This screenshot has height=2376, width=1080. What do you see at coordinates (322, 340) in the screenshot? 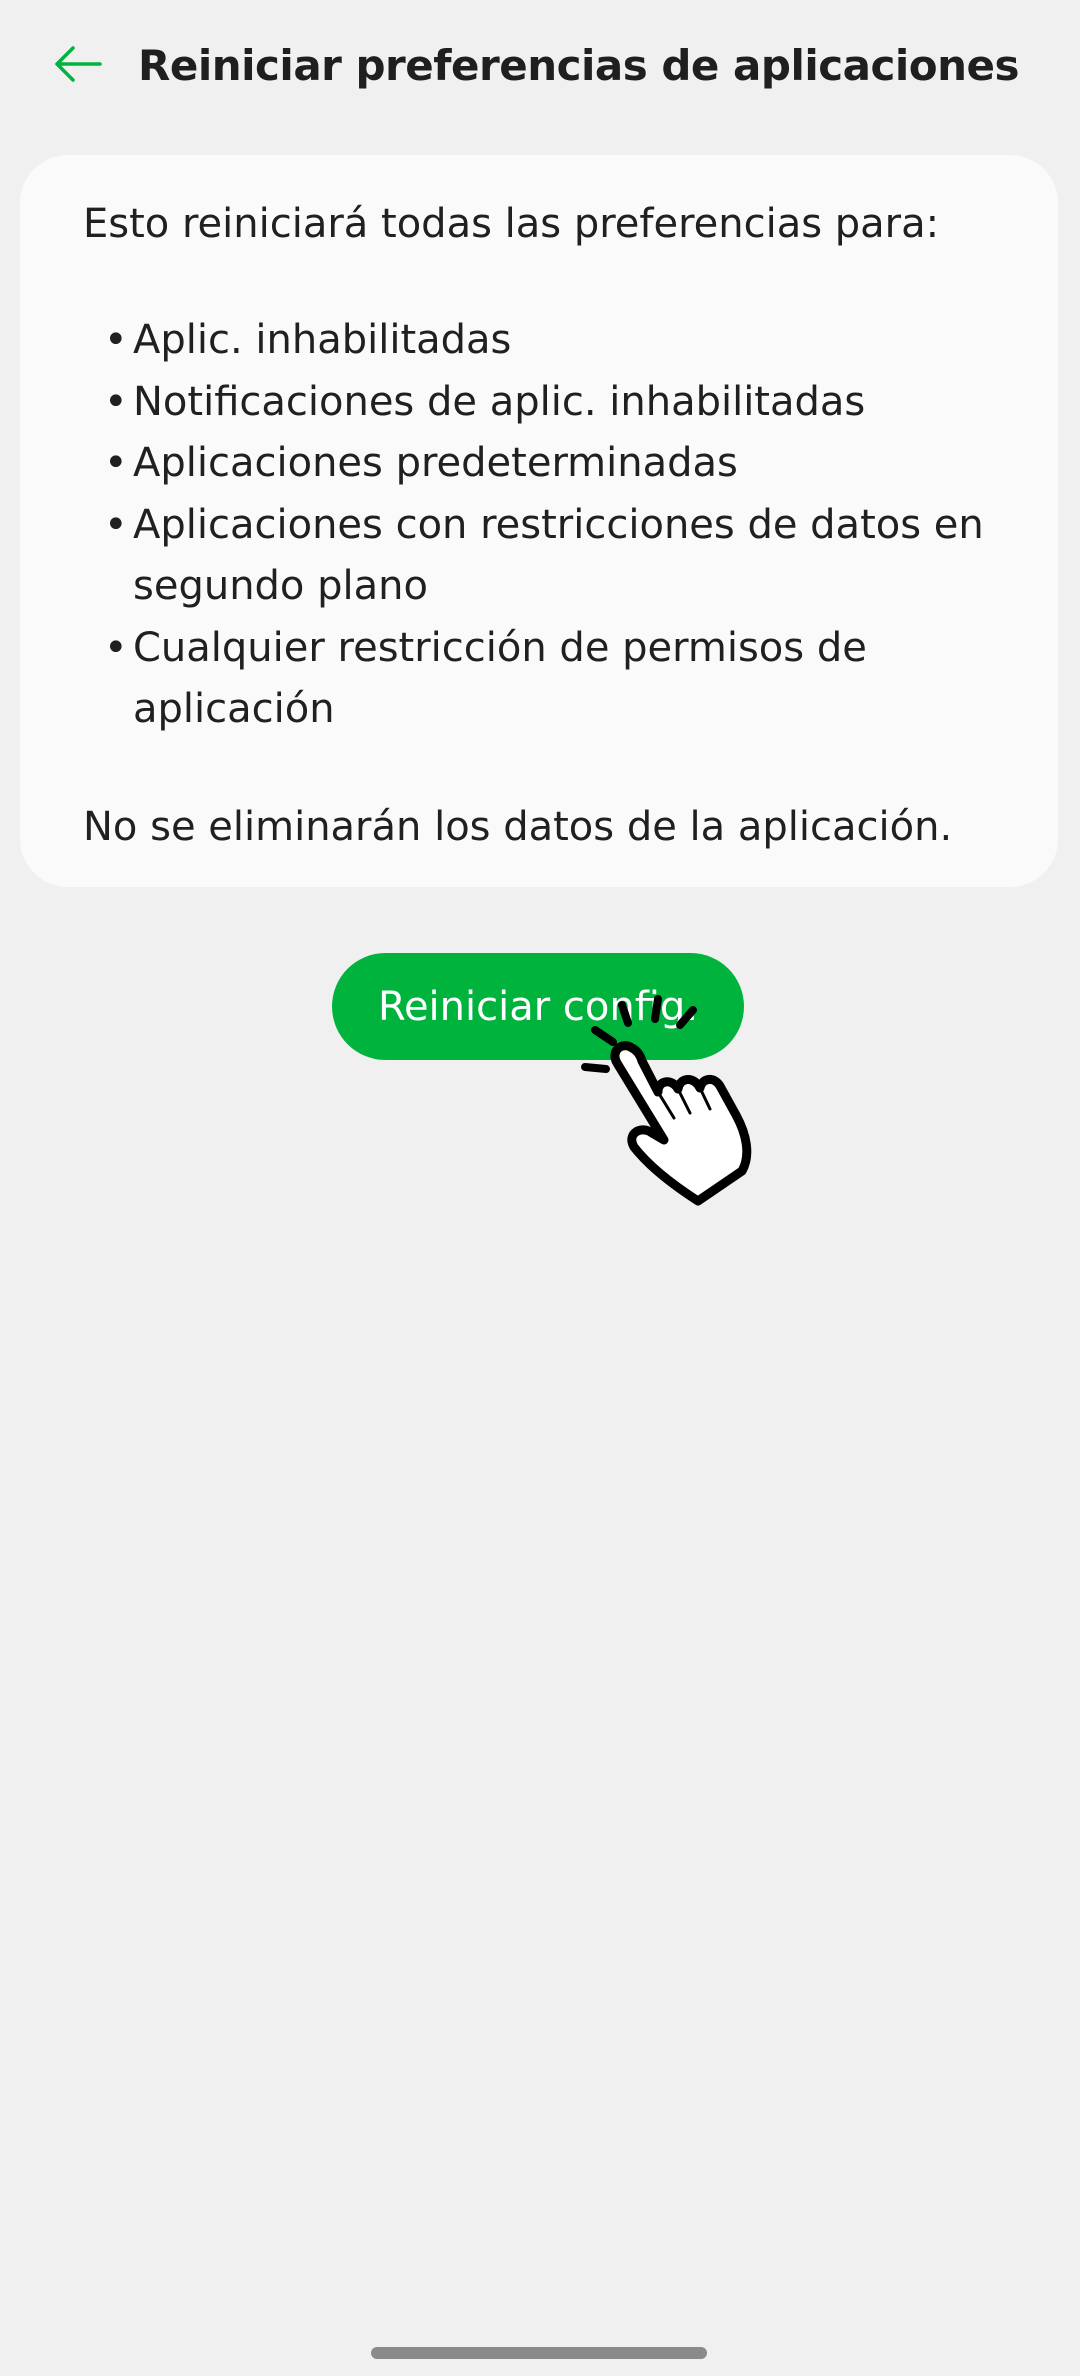
I see `list-item-text: Aplic. inhabilitadas` at bounding box center [322, 340].